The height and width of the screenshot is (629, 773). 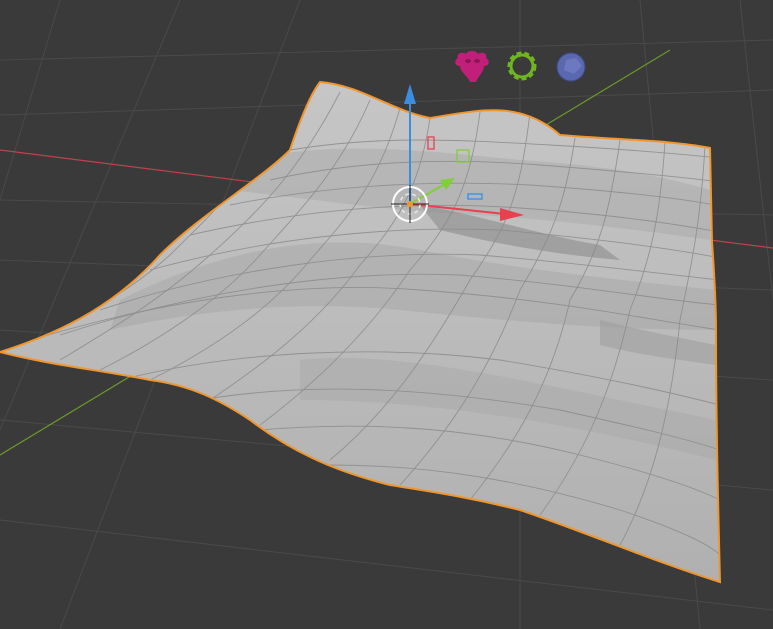 I want to click on sphere-icon, so click(x=572, y=66).